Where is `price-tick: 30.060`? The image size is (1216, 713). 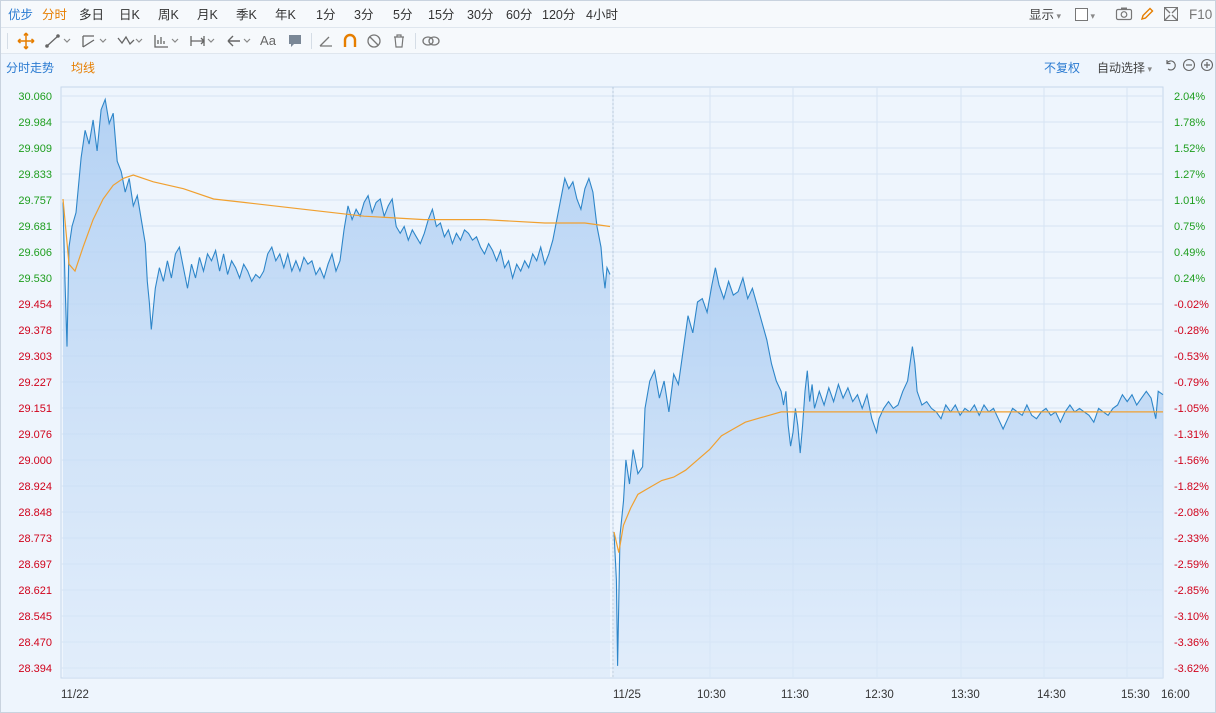 price-tick: 30.060 is located at coordinates (35, 97).